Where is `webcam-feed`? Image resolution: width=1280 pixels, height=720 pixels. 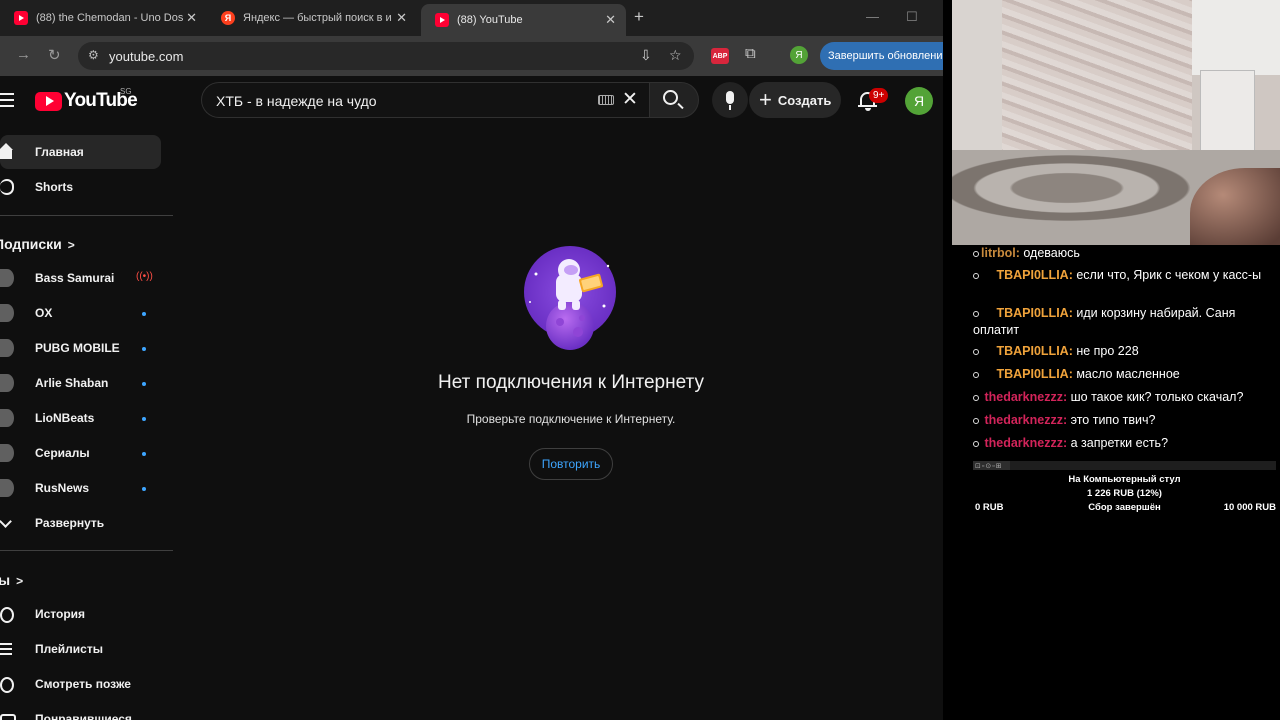
webcam-feed is located at coordinates (1116, 122).